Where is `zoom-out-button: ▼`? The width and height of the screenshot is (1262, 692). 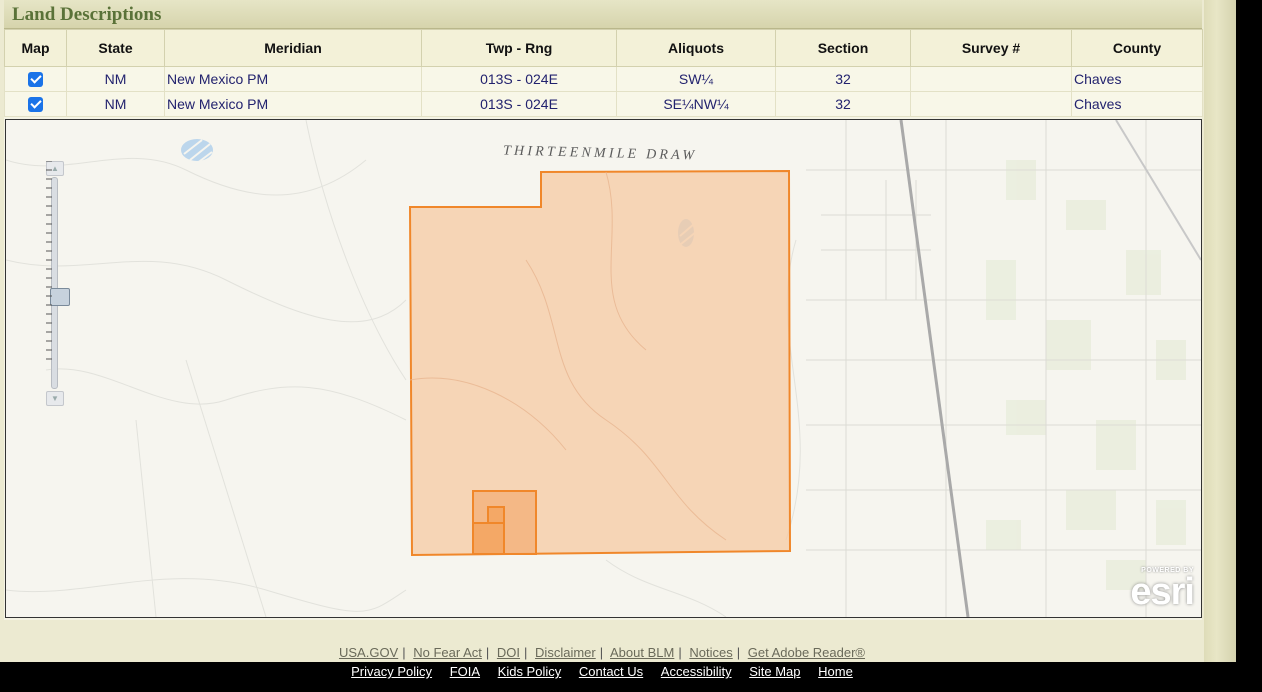
zoom-out-button: ▼ is located at coordinates (55, 398).